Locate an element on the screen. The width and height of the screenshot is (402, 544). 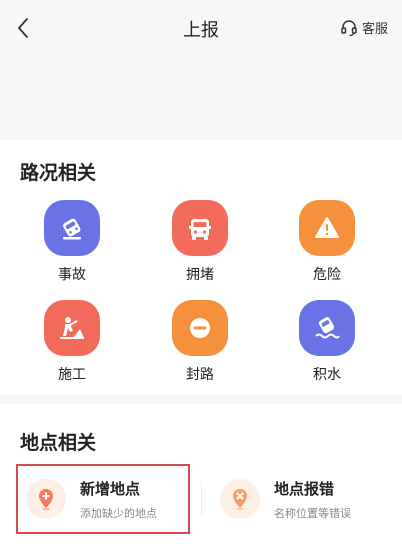
card-divider is located at coordinates (201, 499).